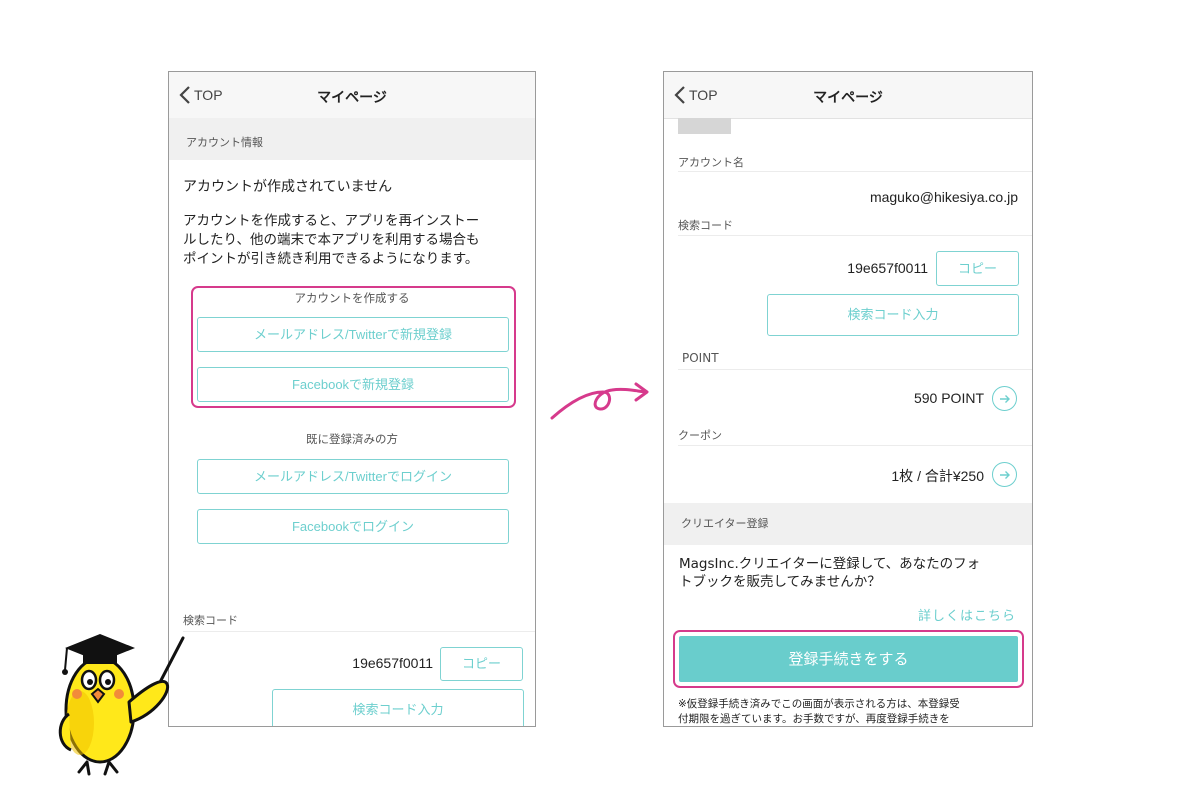  What do you see at coordinates (352, 139) in the screenshot?
I see `section-header-account: アカウント情報` at bounding box center [352, 139].